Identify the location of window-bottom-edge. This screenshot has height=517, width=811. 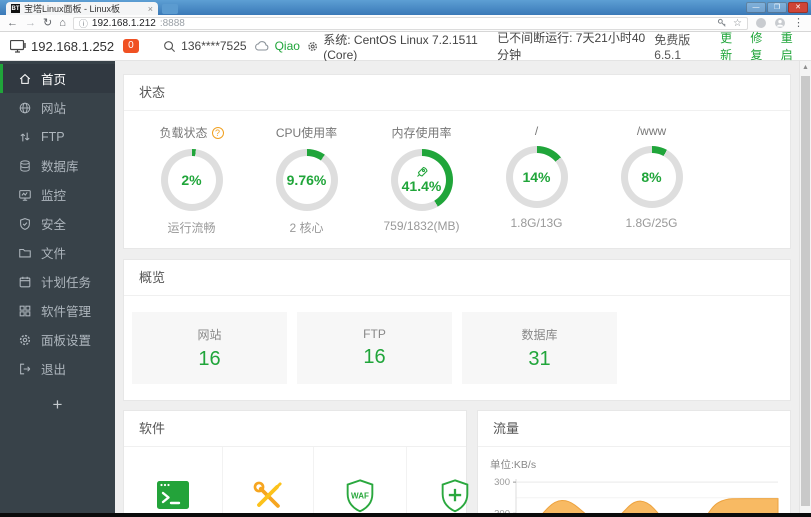
(405, 515).